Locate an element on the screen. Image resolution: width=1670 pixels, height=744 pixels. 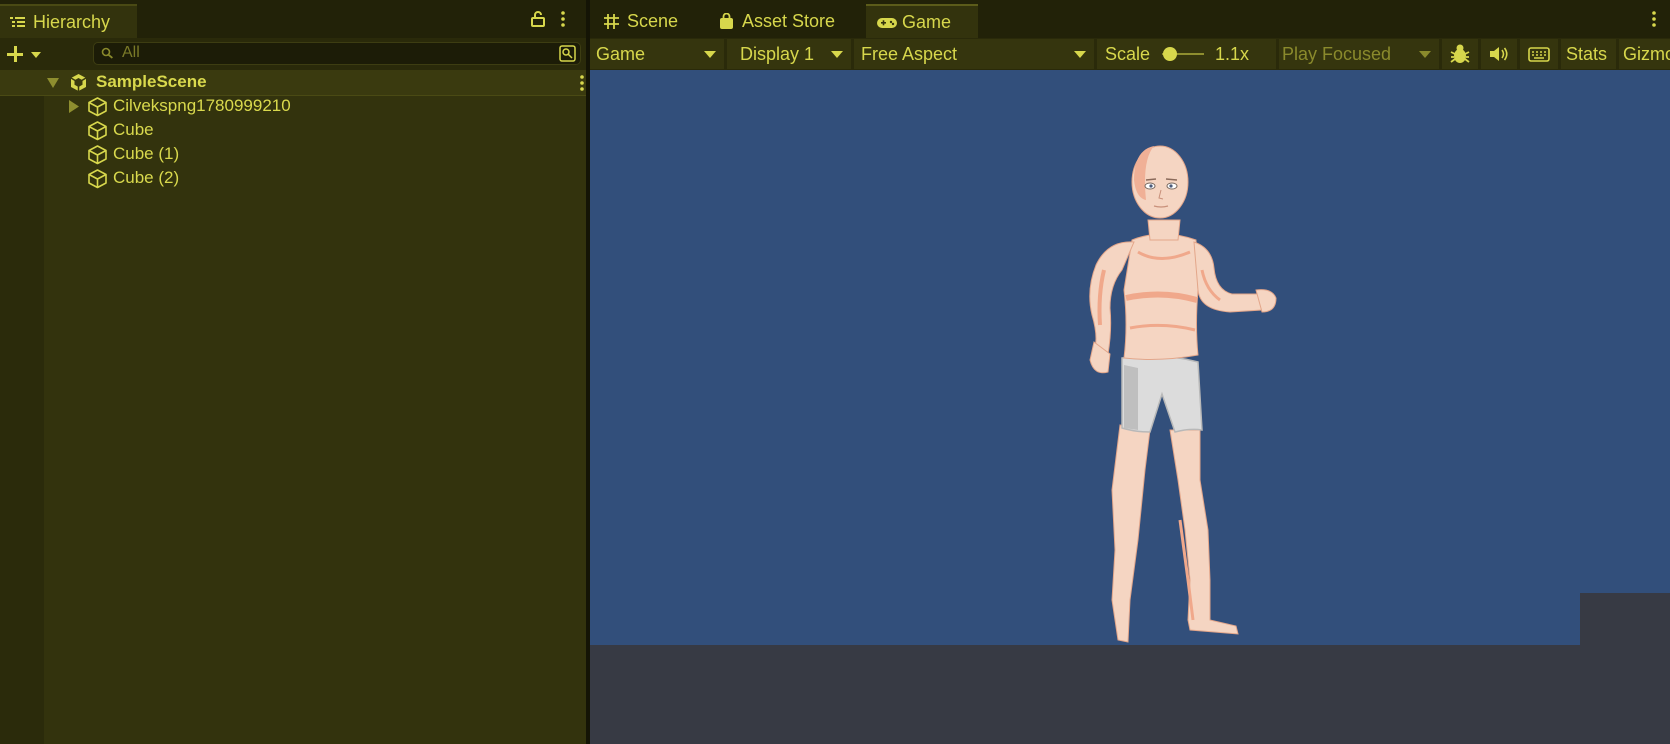
view-mode-dropdown: Game is located at coordinates (657, 54).